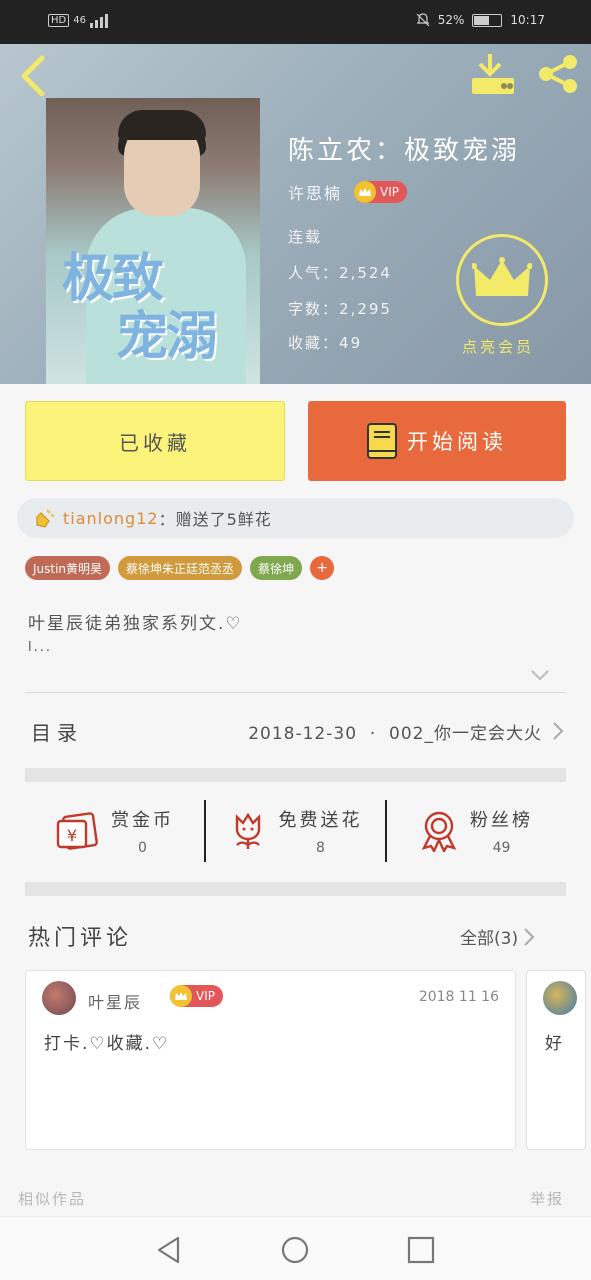  I want to click on tag-list: Justin黄明昊 蔡徐坤朱正廷范丞丞 蔡徐坤 +, so click(180, 568).